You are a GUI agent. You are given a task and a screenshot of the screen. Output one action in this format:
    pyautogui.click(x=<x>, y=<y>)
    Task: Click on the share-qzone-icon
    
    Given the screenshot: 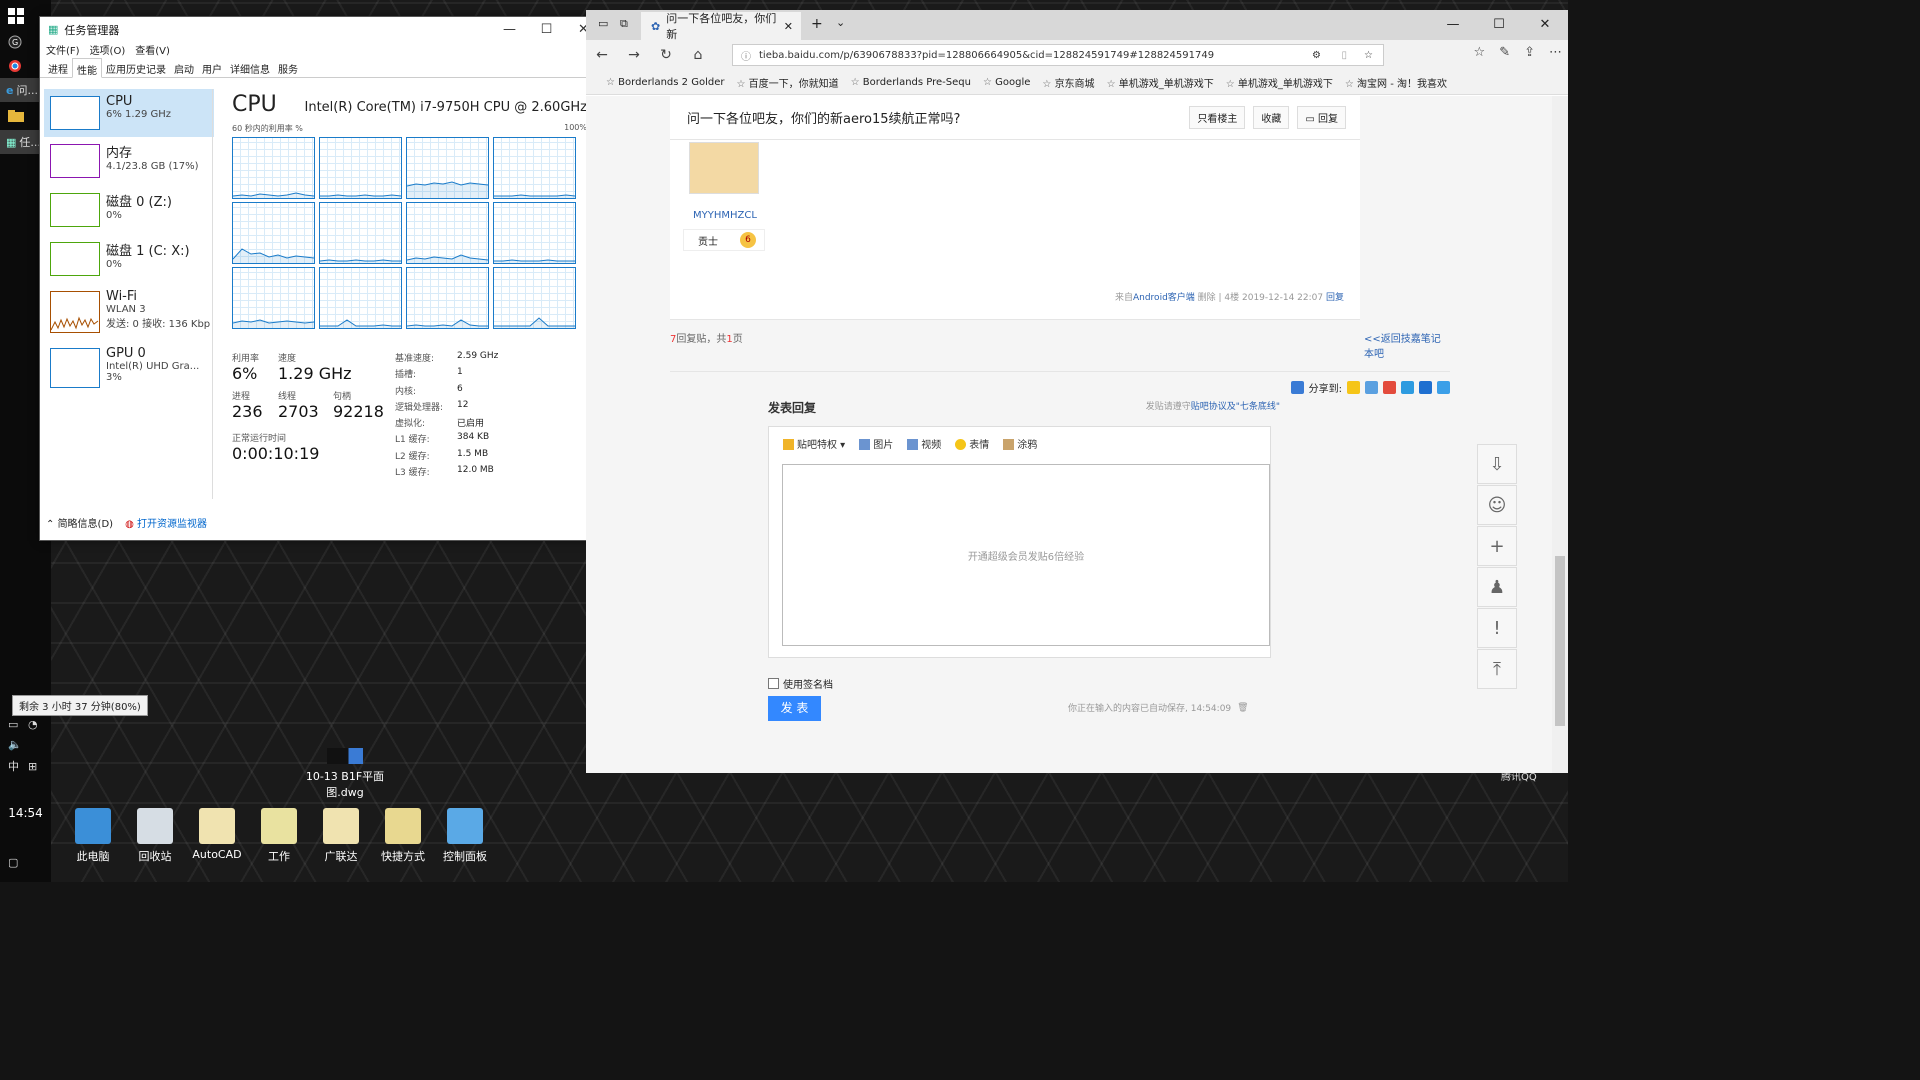 What is the action you would take?
    pyautogui.click(x=1353, y=387)
    